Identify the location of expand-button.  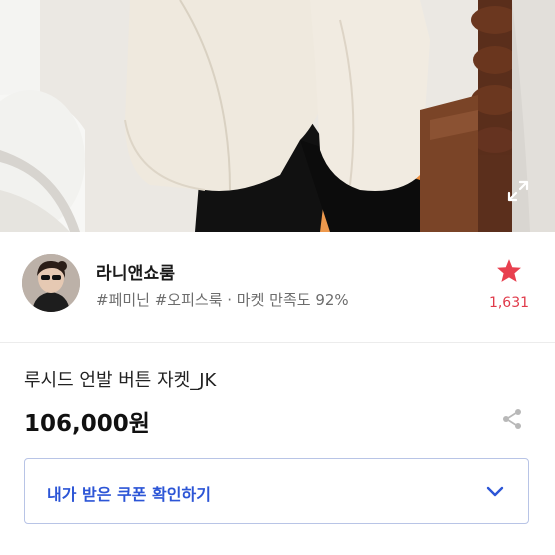
(518, 191).